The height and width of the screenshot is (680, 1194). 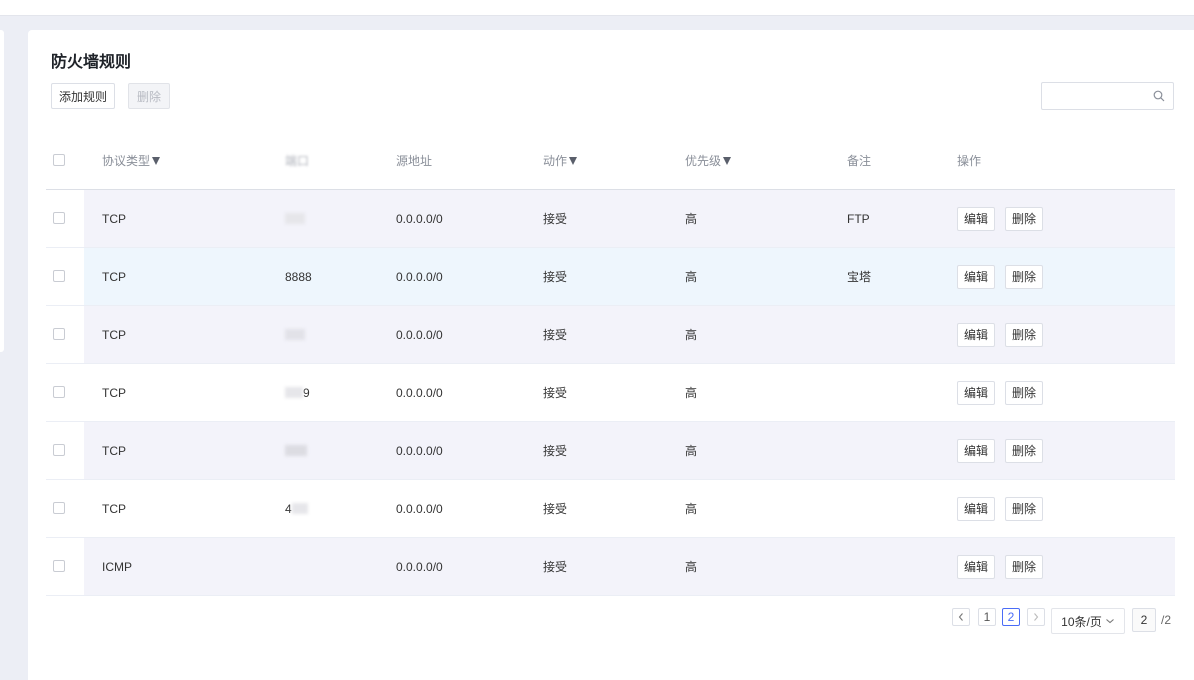 What do you see at coordinates (555, 161) in the screenshot?
I see `column-action-label: 动作` at bounding box center [555, 161].